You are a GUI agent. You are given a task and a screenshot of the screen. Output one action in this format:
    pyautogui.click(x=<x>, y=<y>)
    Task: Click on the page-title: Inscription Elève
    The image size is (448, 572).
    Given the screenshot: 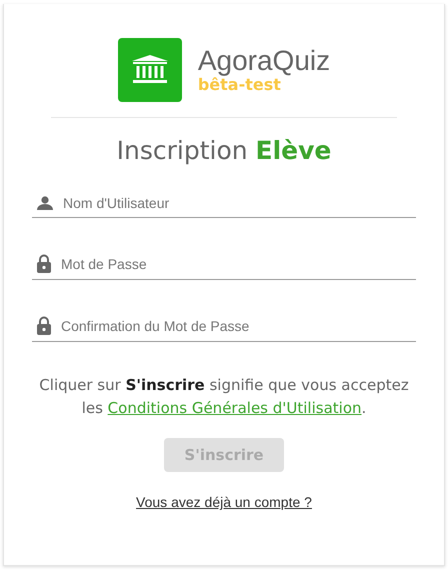 What is the action you would take?
    pyautogui.click(x=224, y=150)
    